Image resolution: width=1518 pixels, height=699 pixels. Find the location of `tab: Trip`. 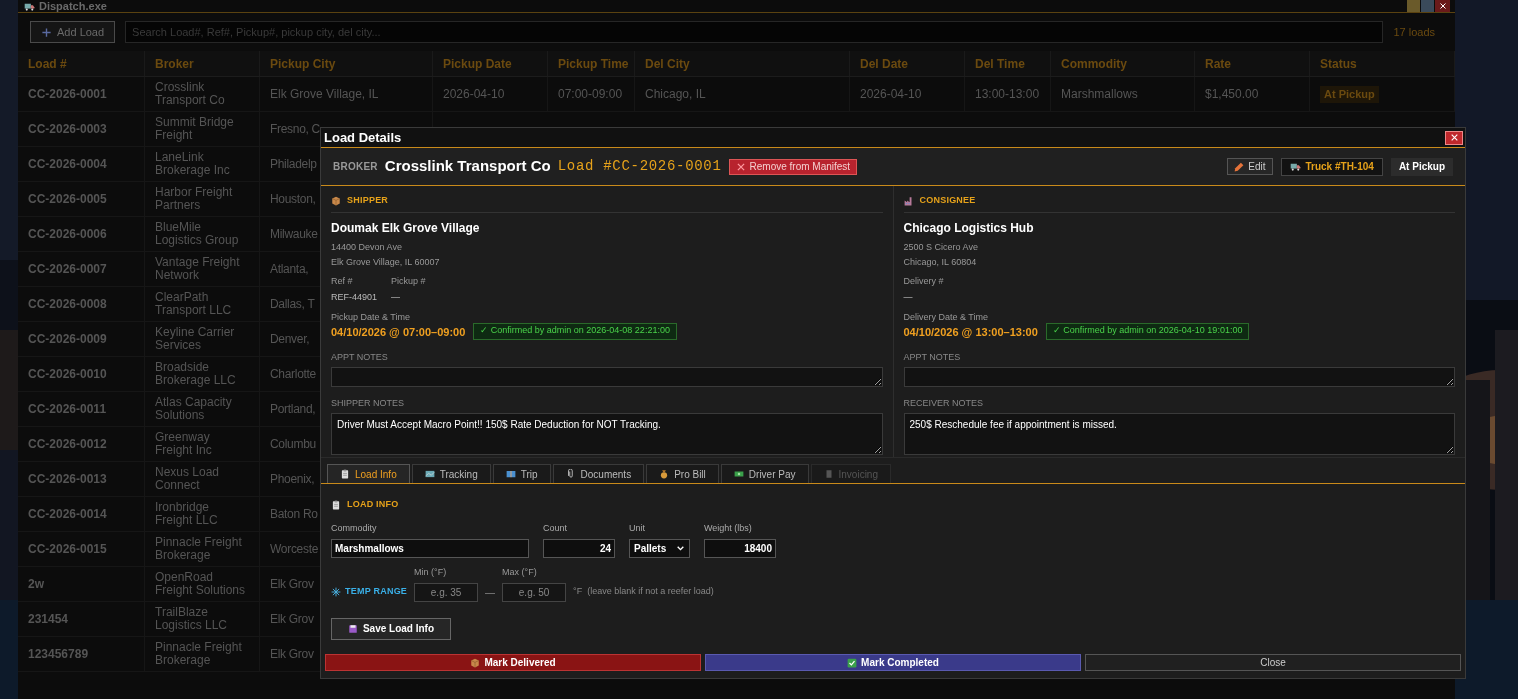

tab: Trip is located at coordinates (521, 473).